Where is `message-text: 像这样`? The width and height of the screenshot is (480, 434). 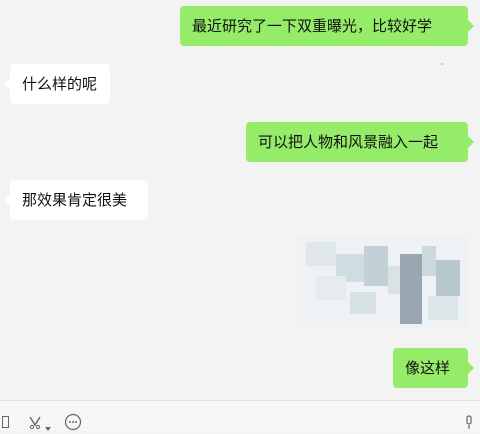 message-text: 像这样 is located at coordinates (428, 368).